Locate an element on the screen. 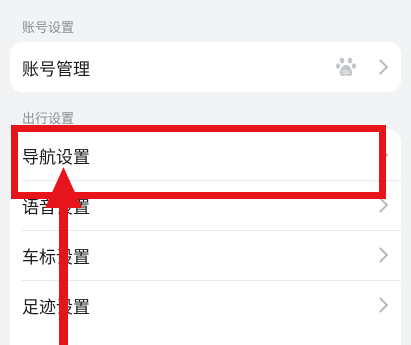 The width and height of the screenshot is (411, 345). pointer-arrow-icon is located at coordinates (63, 256).